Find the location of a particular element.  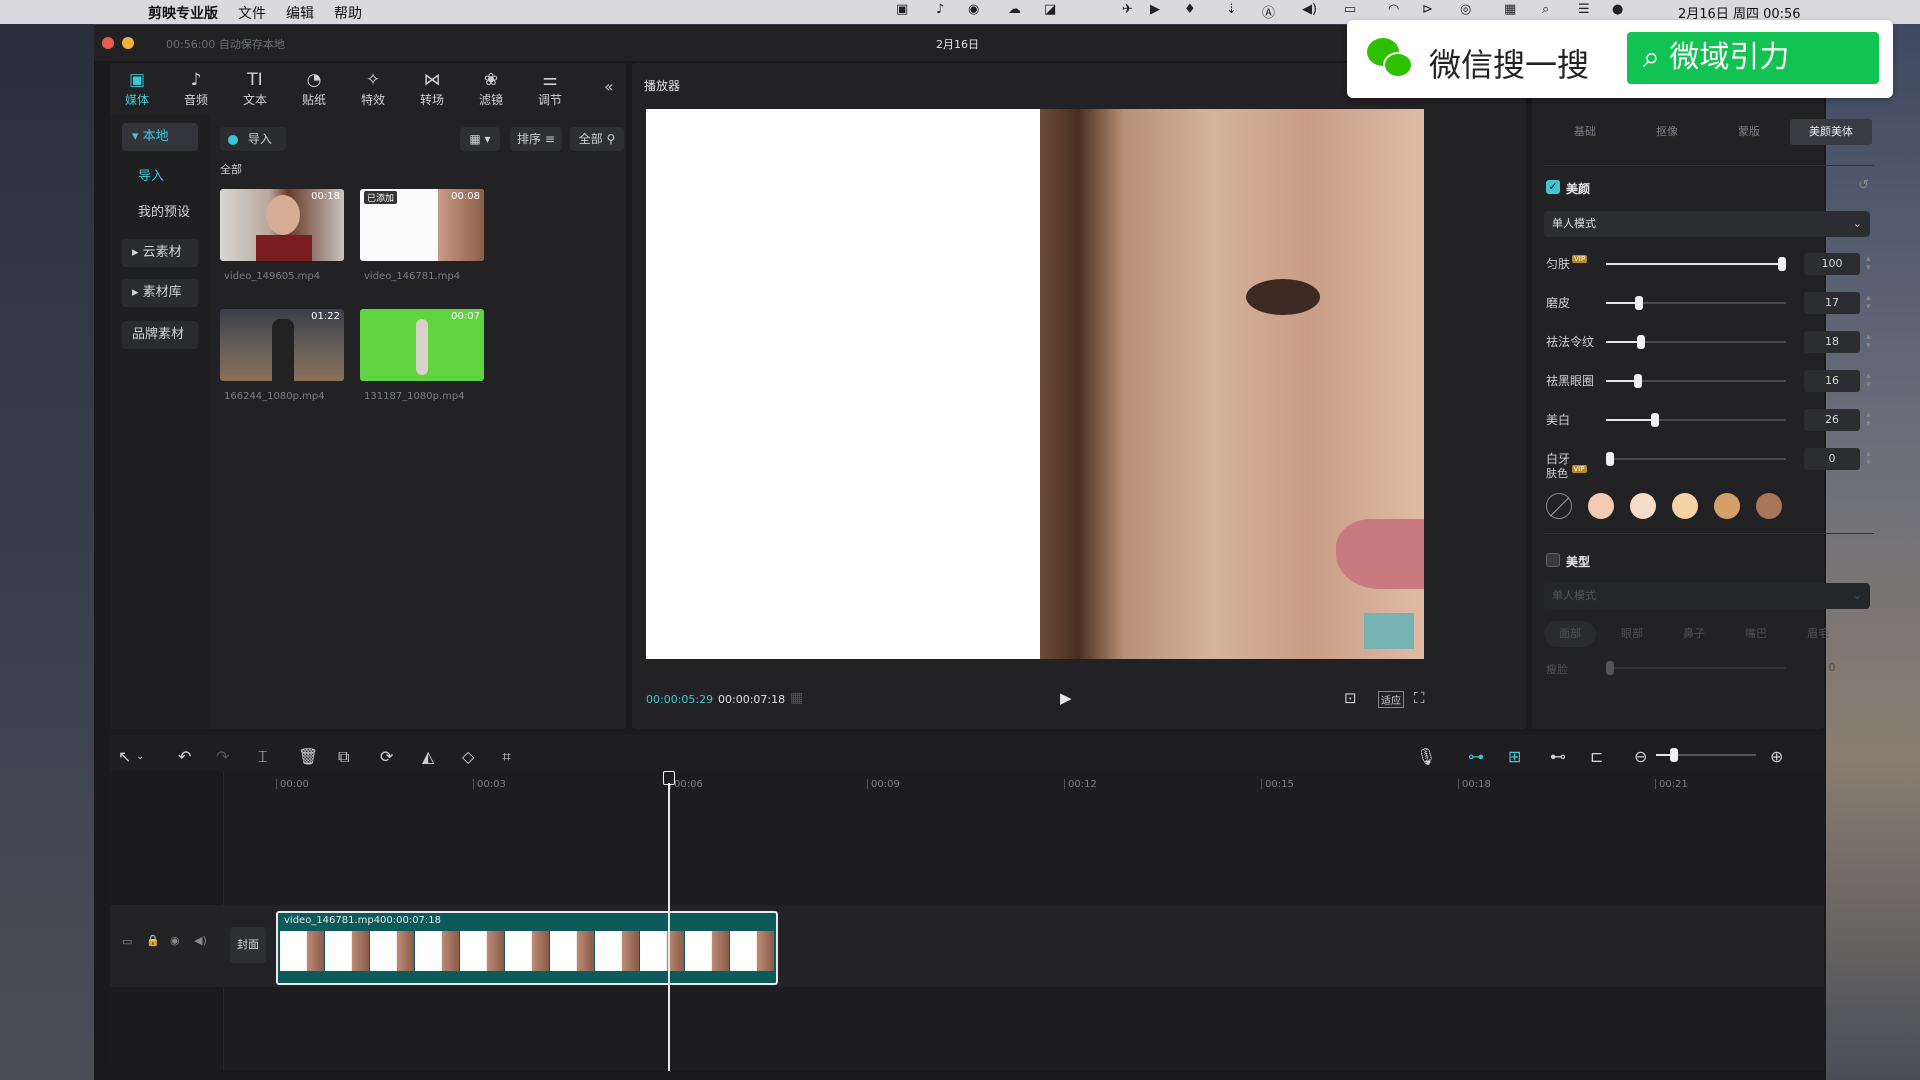

slider-value-input: 16 is located at coordinates (1832, 381).